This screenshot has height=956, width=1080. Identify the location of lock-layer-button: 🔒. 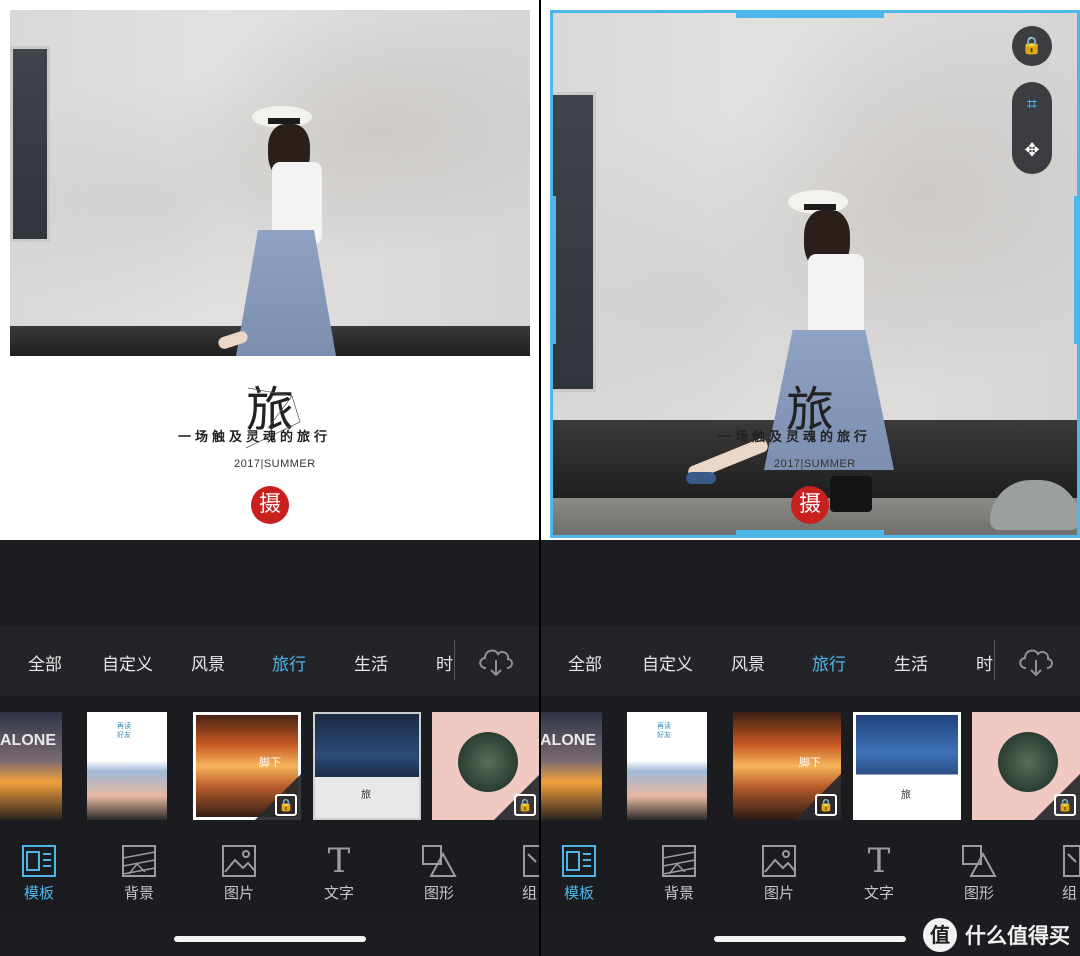
(1032, 46).